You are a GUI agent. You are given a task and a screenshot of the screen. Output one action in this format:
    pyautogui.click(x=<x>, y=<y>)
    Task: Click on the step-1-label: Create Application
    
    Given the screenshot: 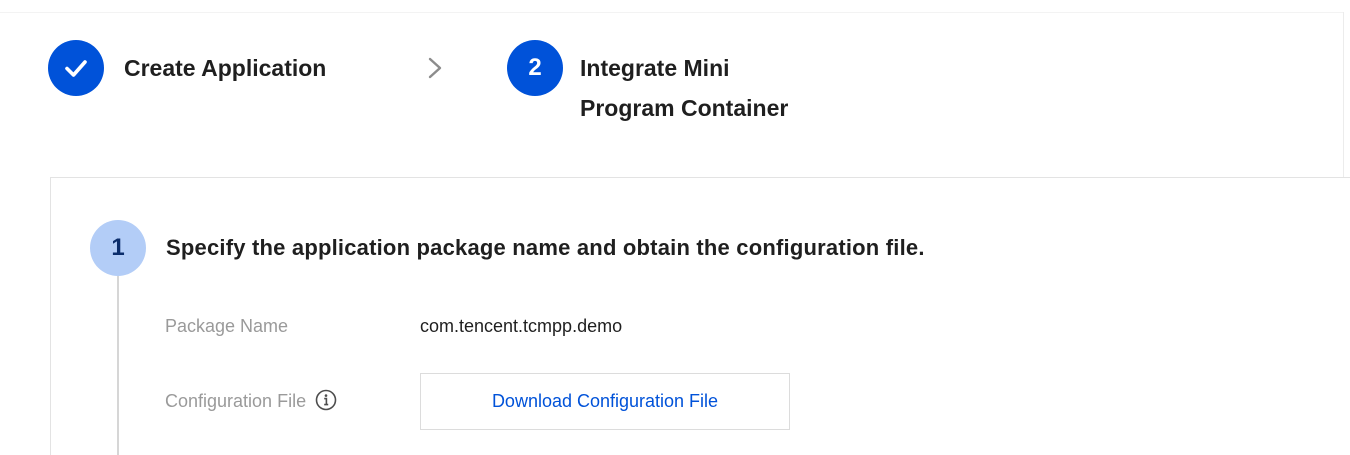 What is the action you would take?
    pyautogui.click(x=225, y=68)
    